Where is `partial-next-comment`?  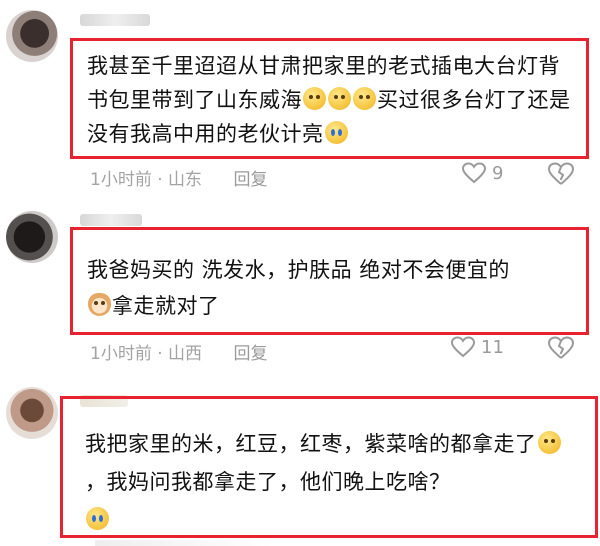
partial-next-comment is located at coordinates (185, 543).